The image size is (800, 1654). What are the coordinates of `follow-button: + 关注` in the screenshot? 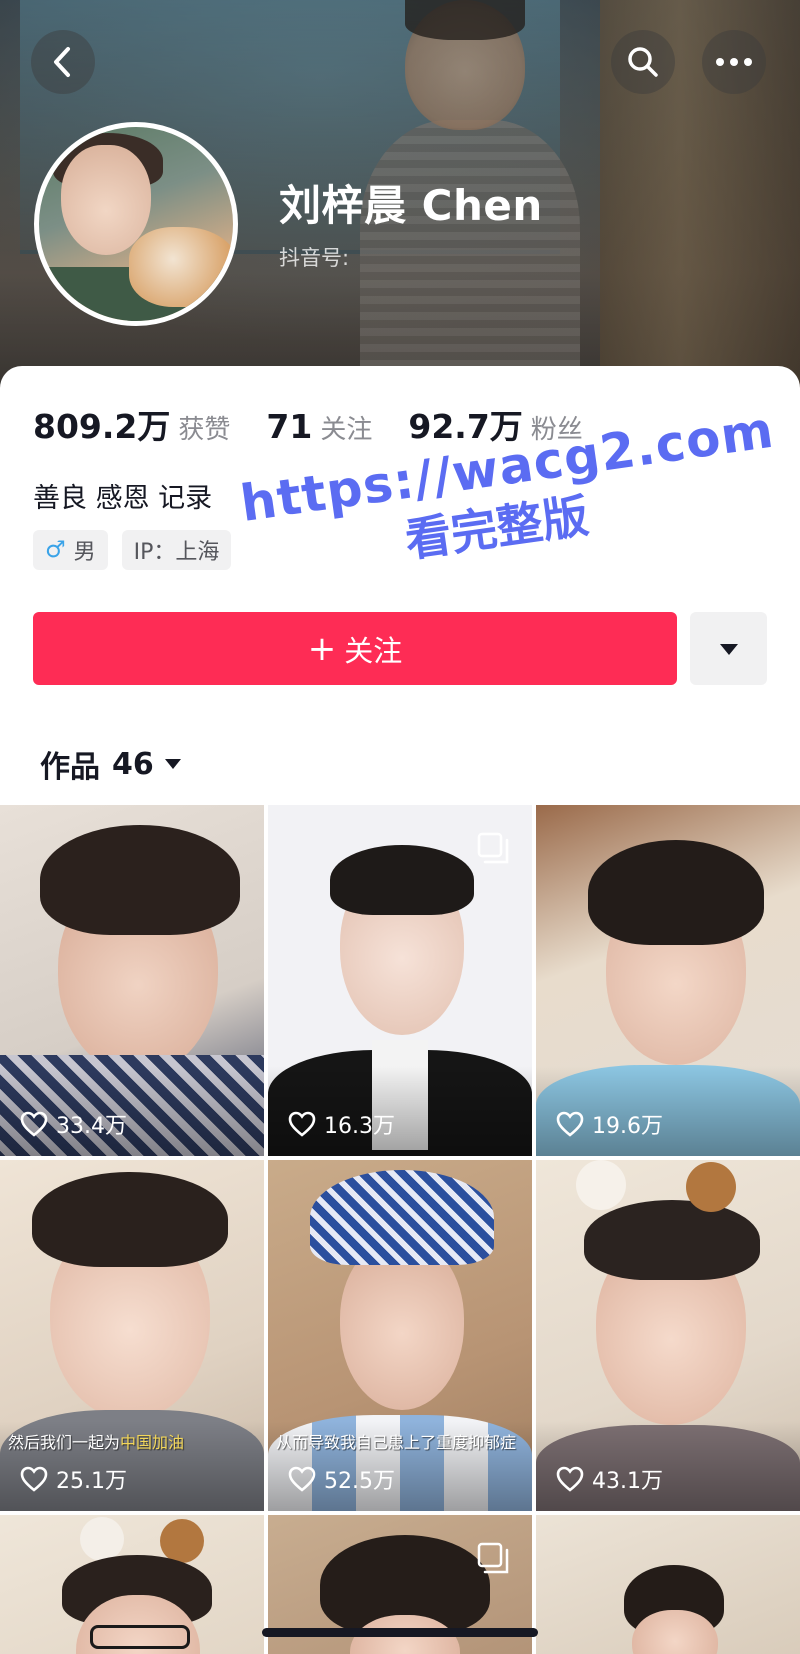 It's located at (355, 648).